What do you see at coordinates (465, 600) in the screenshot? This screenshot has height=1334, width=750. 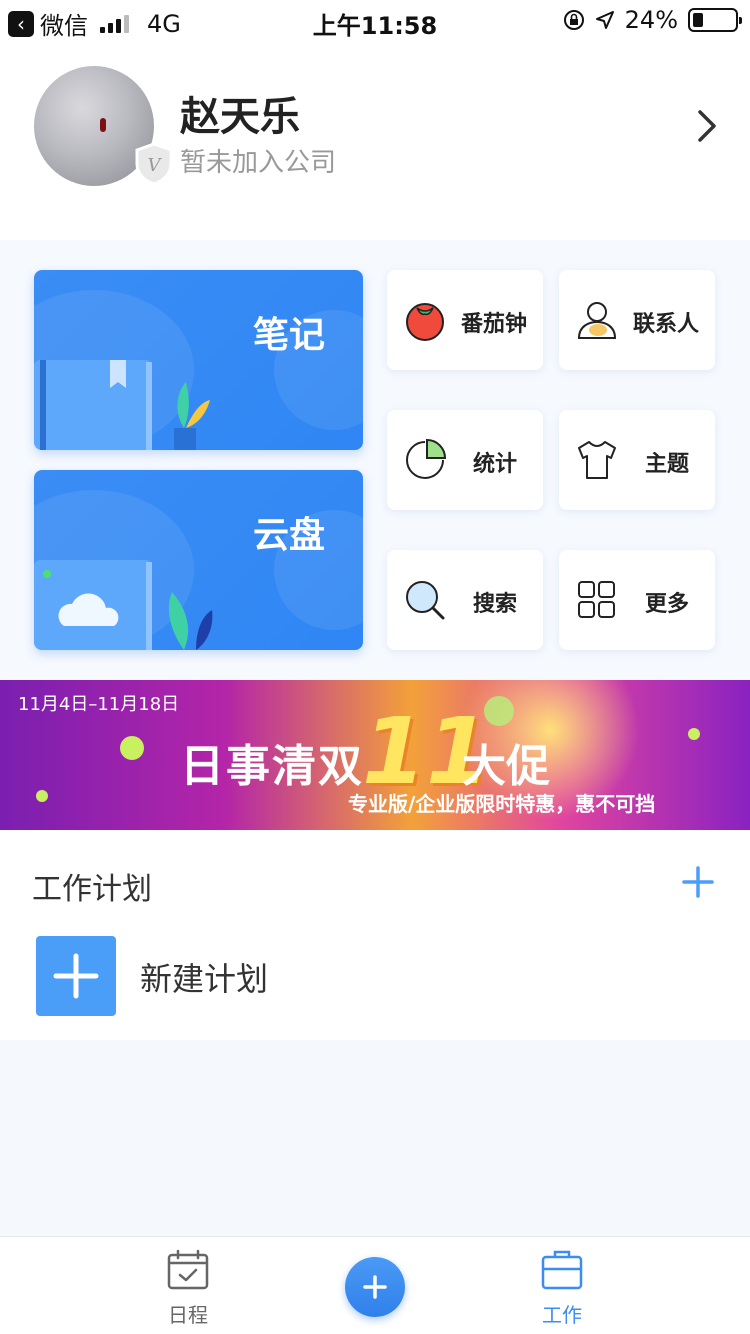 I see `search-tile: 搜索` at bounding box center [465, 600].